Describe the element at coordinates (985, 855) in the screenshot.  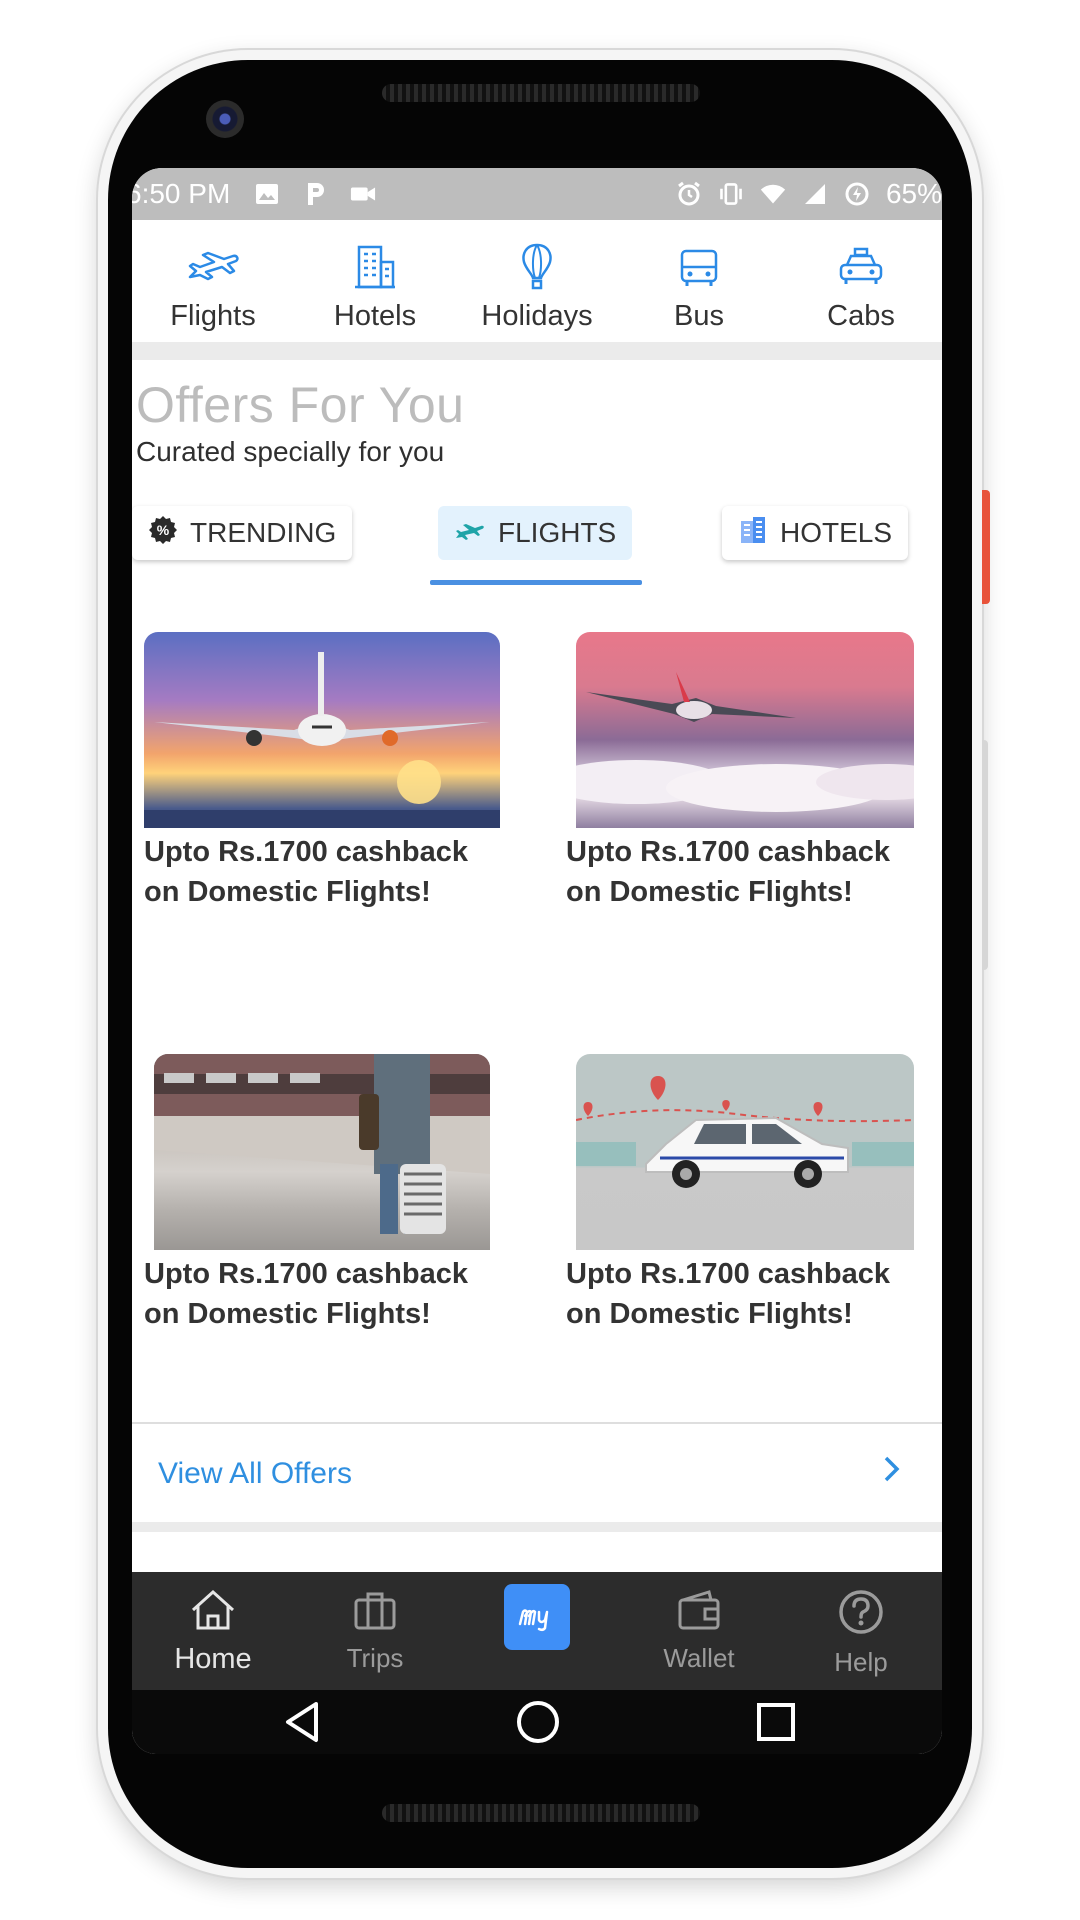
I see `volume-button` at that location.